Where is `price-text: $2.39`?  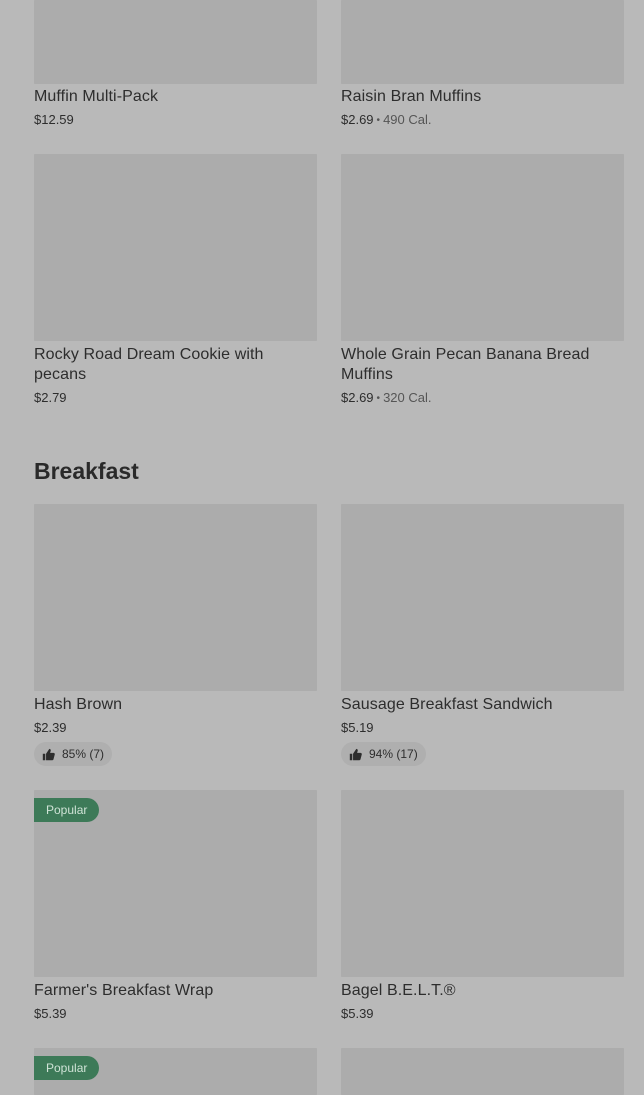 price-text: $2.39 is located at coordinates (50, 727).